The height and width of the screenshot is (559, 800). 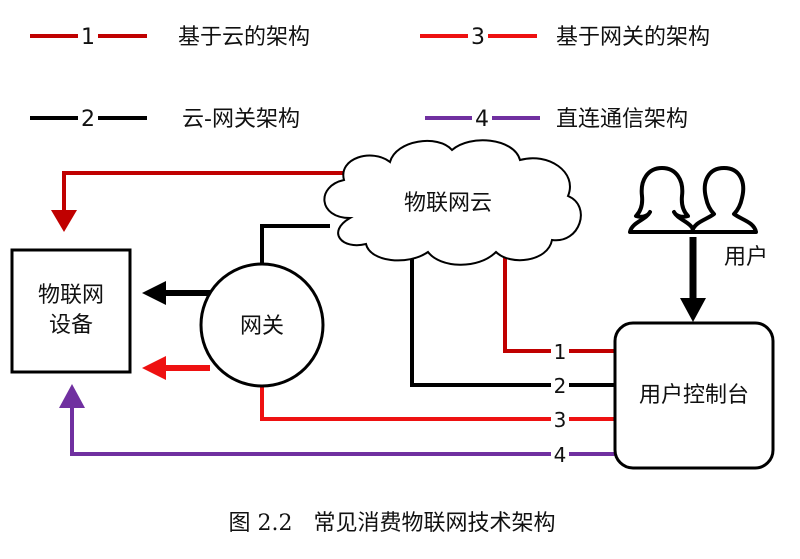 What do you see at coordinates (448, 203) in the screenshot?
I see `iot-cloud-label: 物联网云` at bounding box center [448, 203].